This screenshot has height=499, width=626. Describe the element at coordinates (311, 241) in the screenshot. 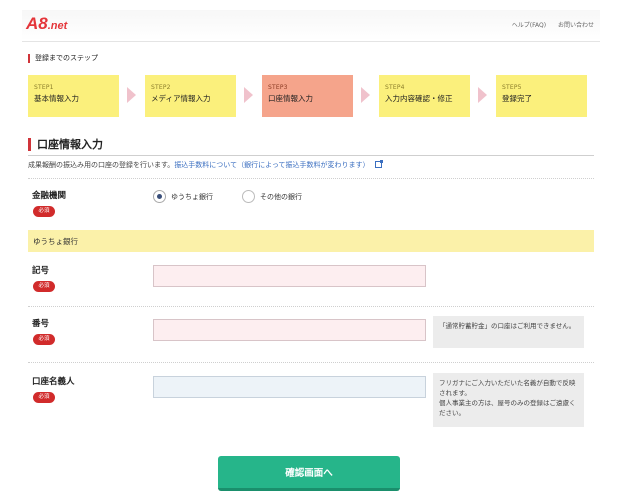

I see `bank-section-header: ゆうちょ銀行` at that location.